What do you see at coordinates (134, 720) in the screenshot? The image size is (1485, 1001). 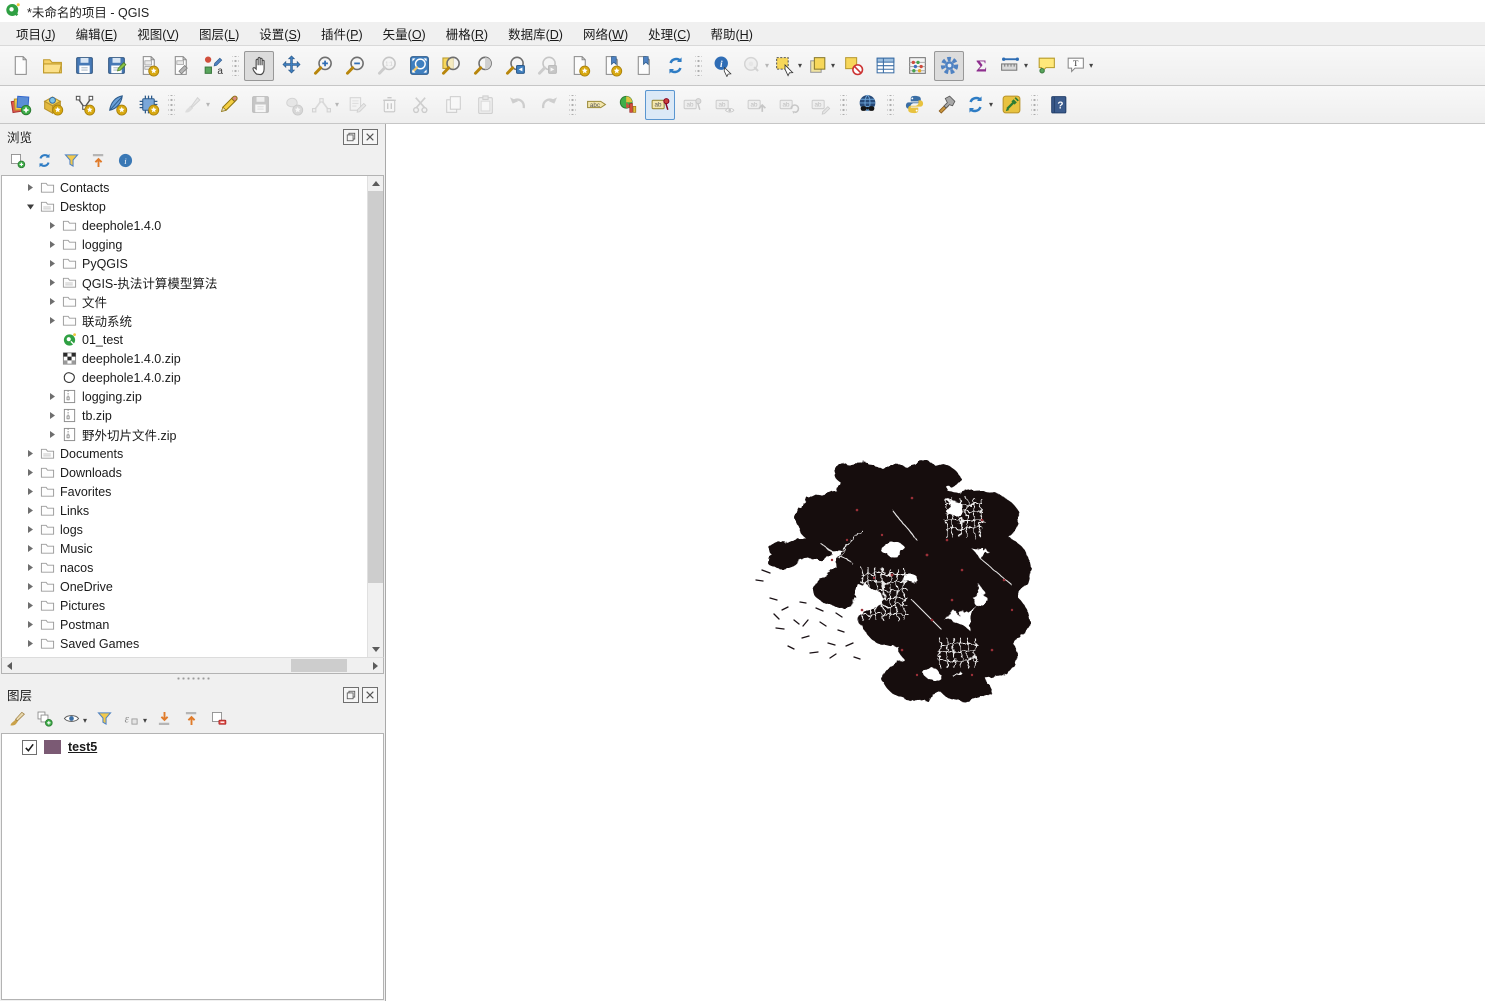 I see `filter-by-expression-button: ε ▾` at bounding box center [134, 720].